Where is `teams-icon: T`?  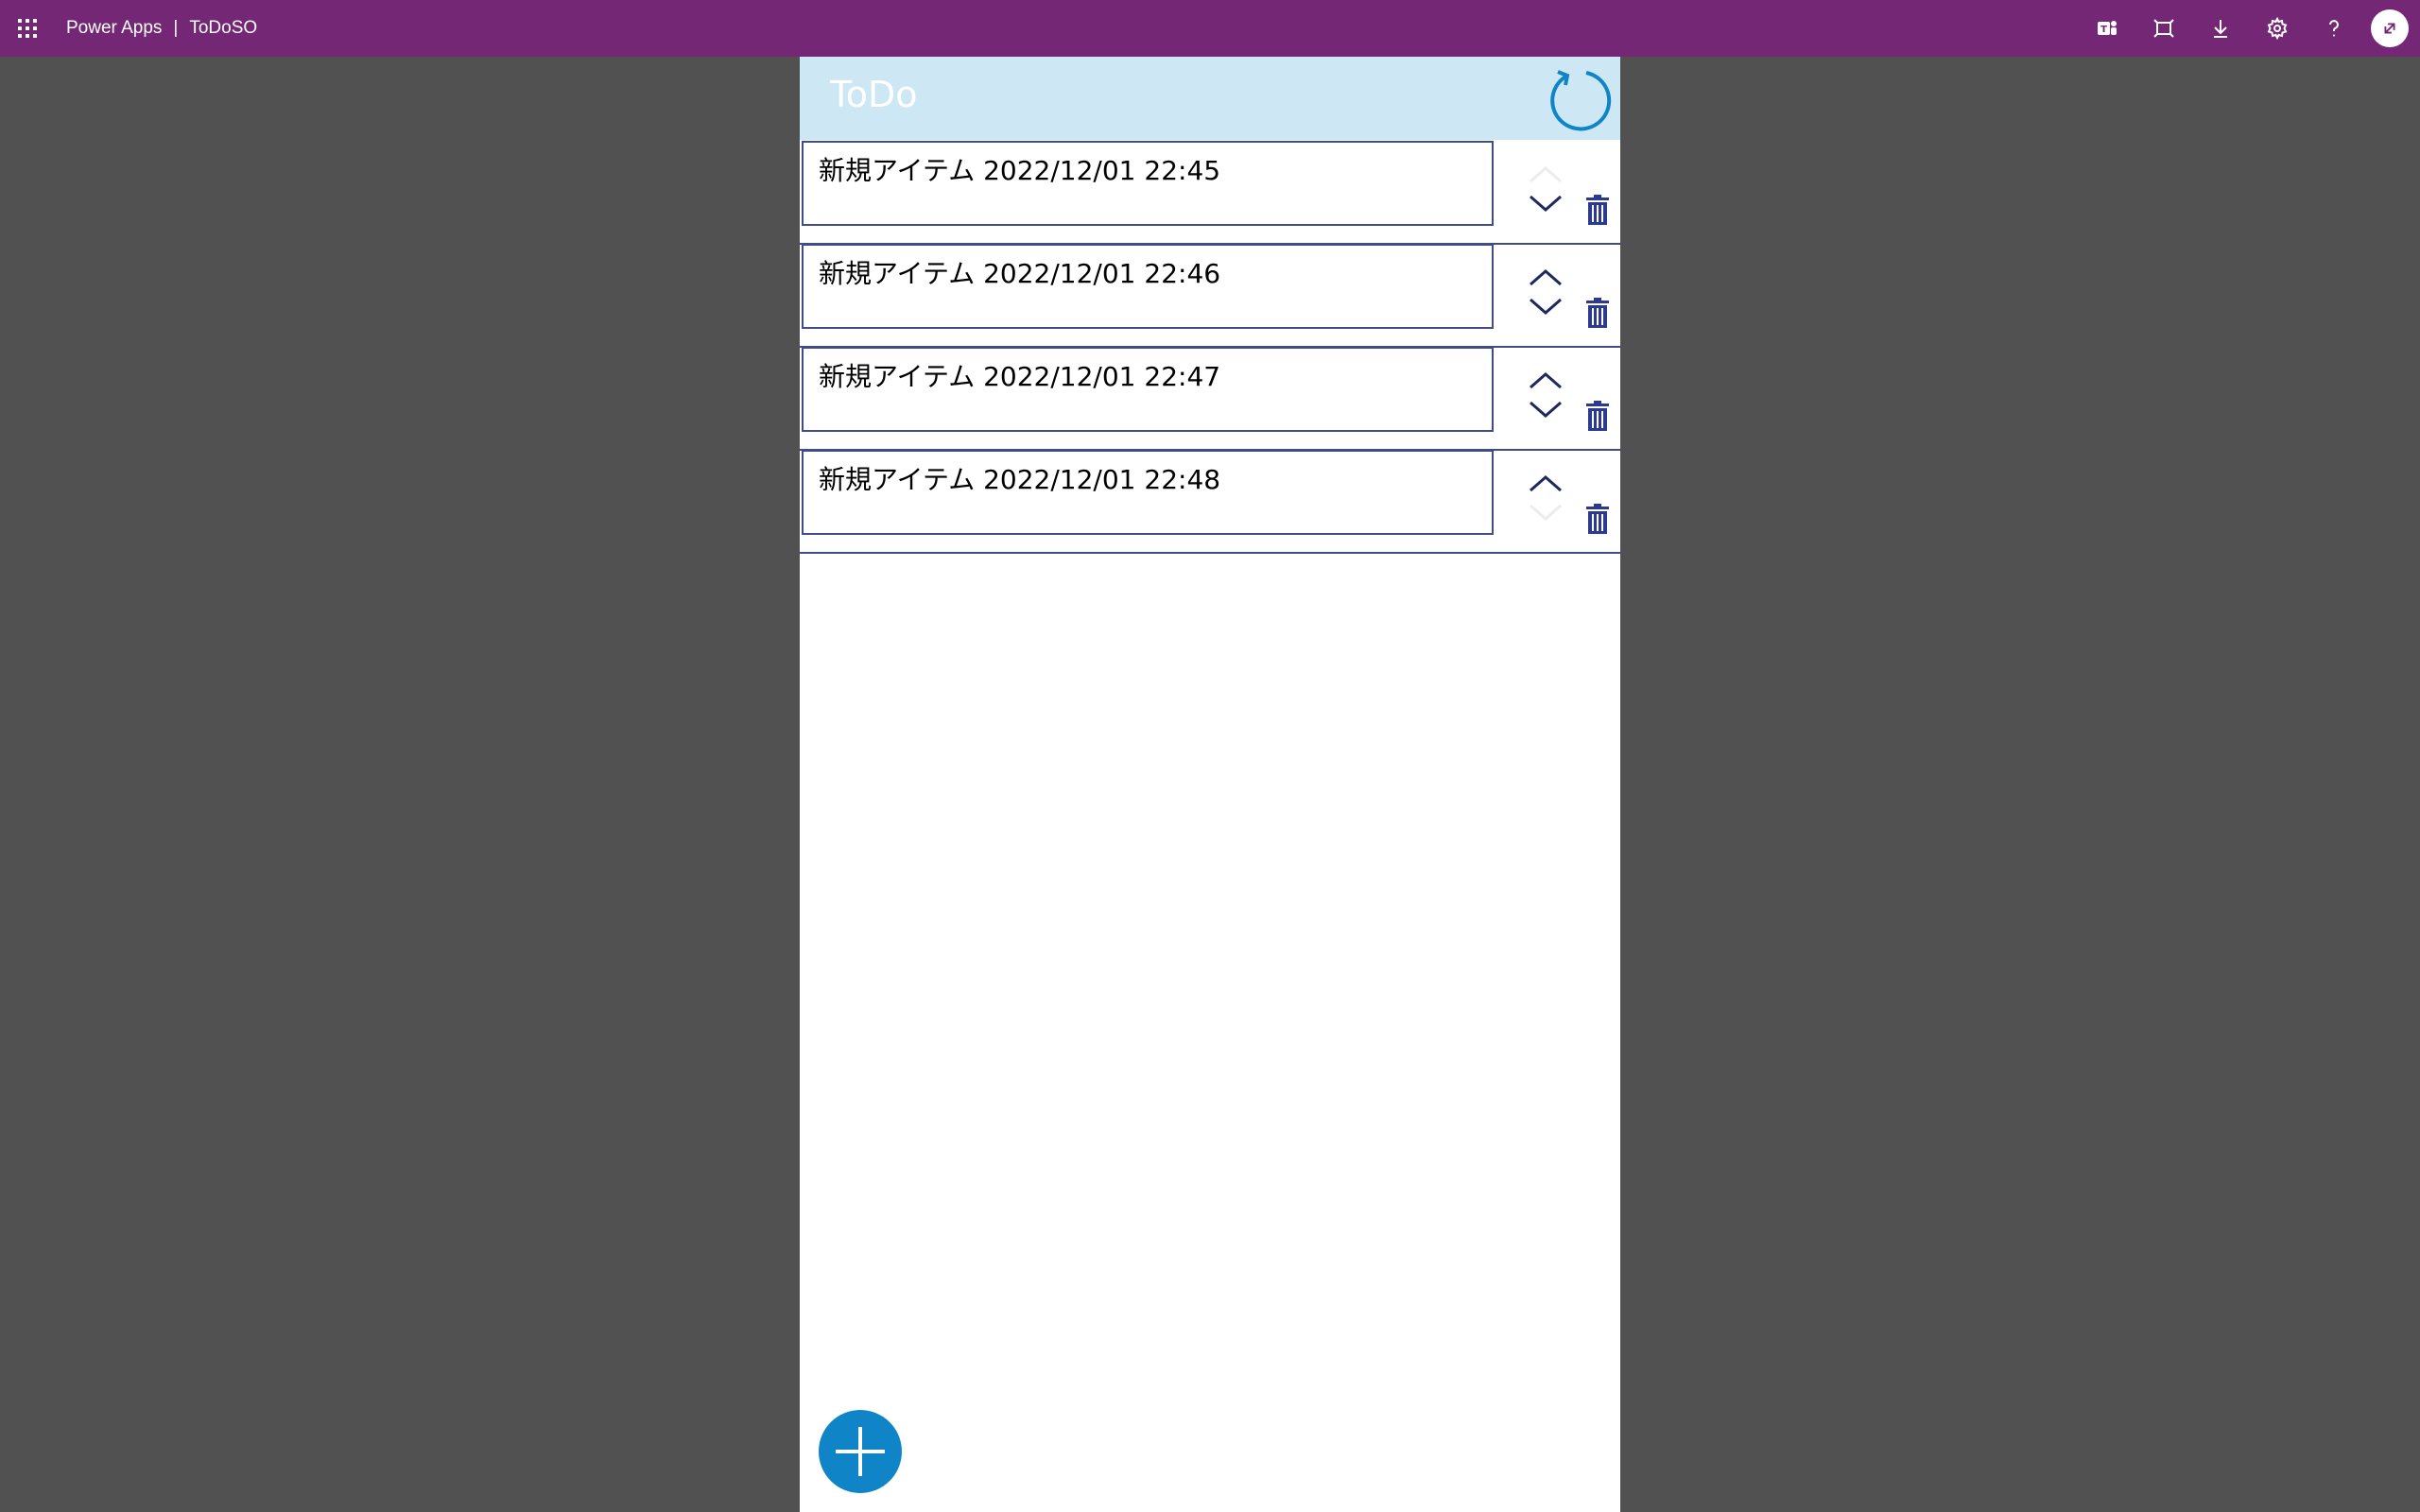 teams-icon: T is located at coordinates (2107, 28).